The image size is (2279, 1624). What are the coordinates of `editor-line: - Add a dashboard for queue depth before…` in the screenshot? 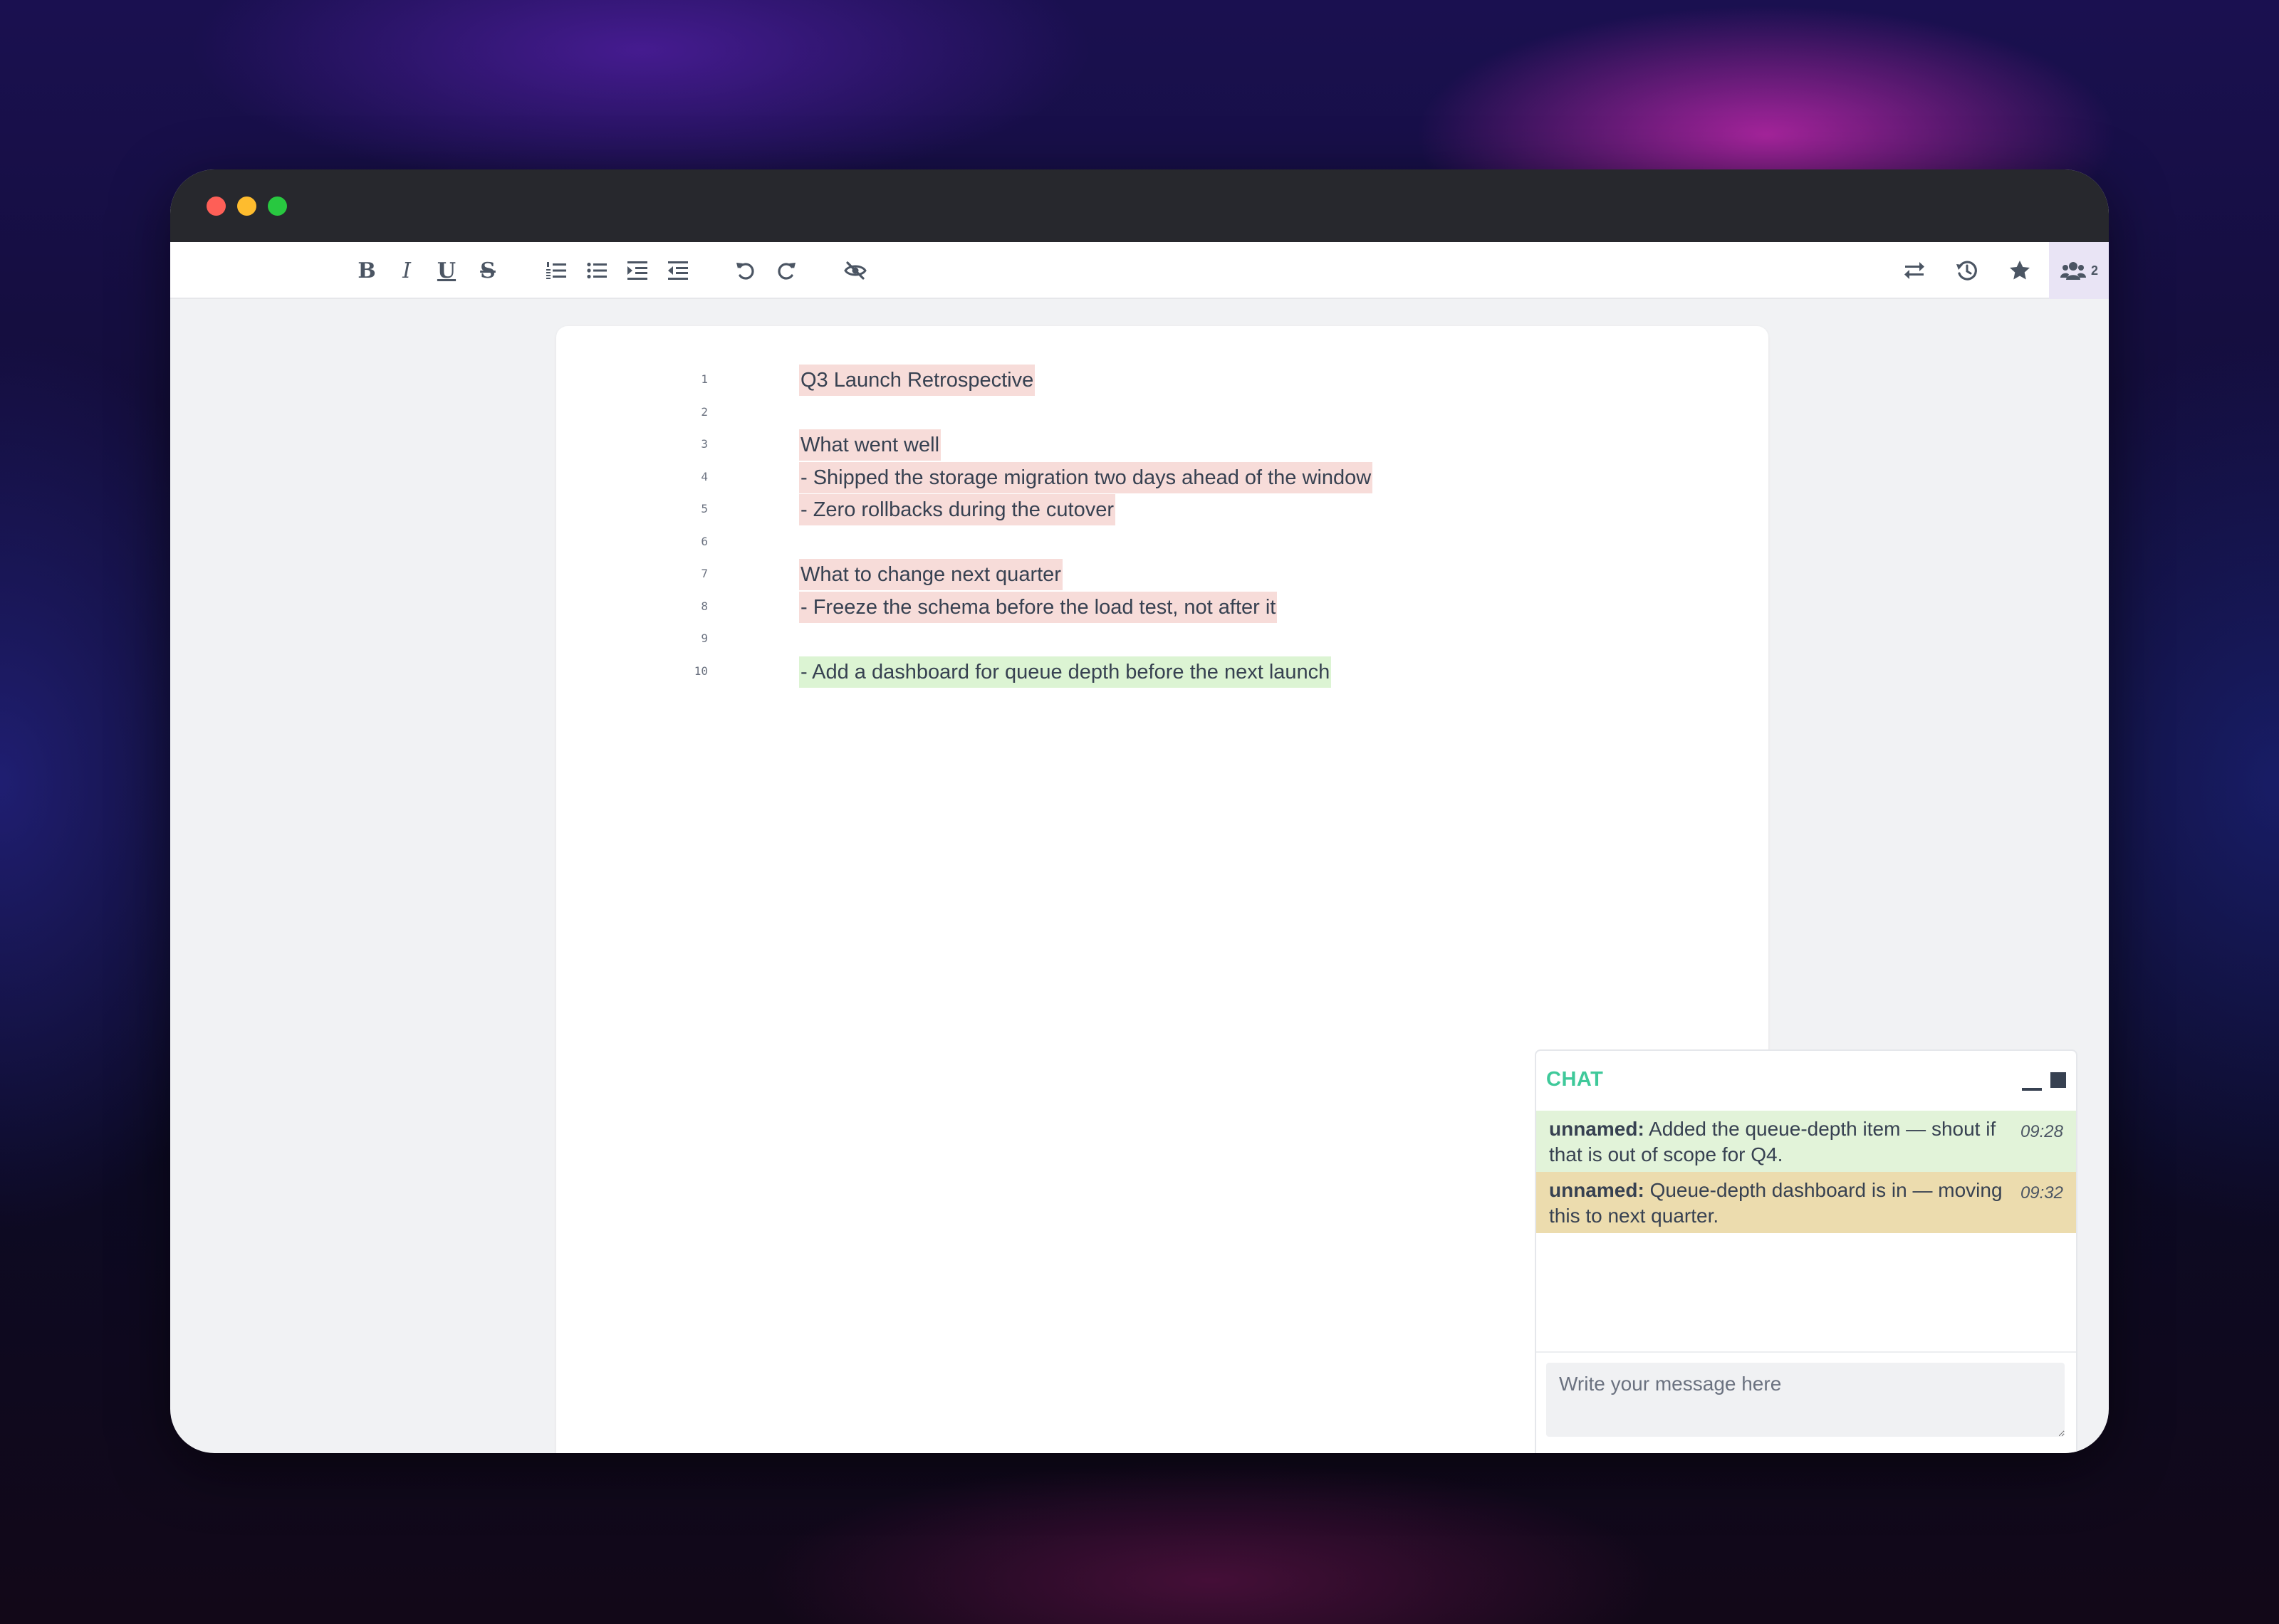 It's located at (1065, 672).